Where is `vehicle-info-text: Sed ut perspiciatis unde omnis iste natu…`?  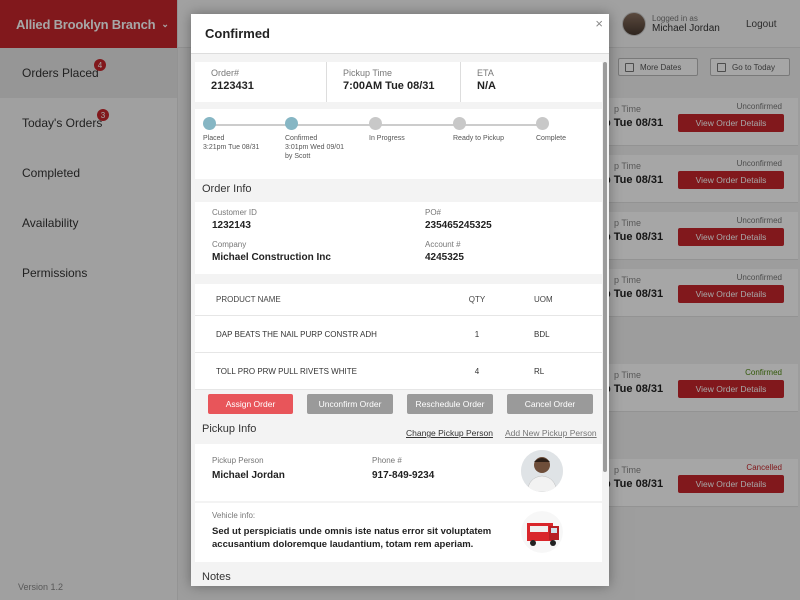
vehicle-info-text: Sed ut perspiciatis unde omnis iste natu… is located at coordinates (352, 538).